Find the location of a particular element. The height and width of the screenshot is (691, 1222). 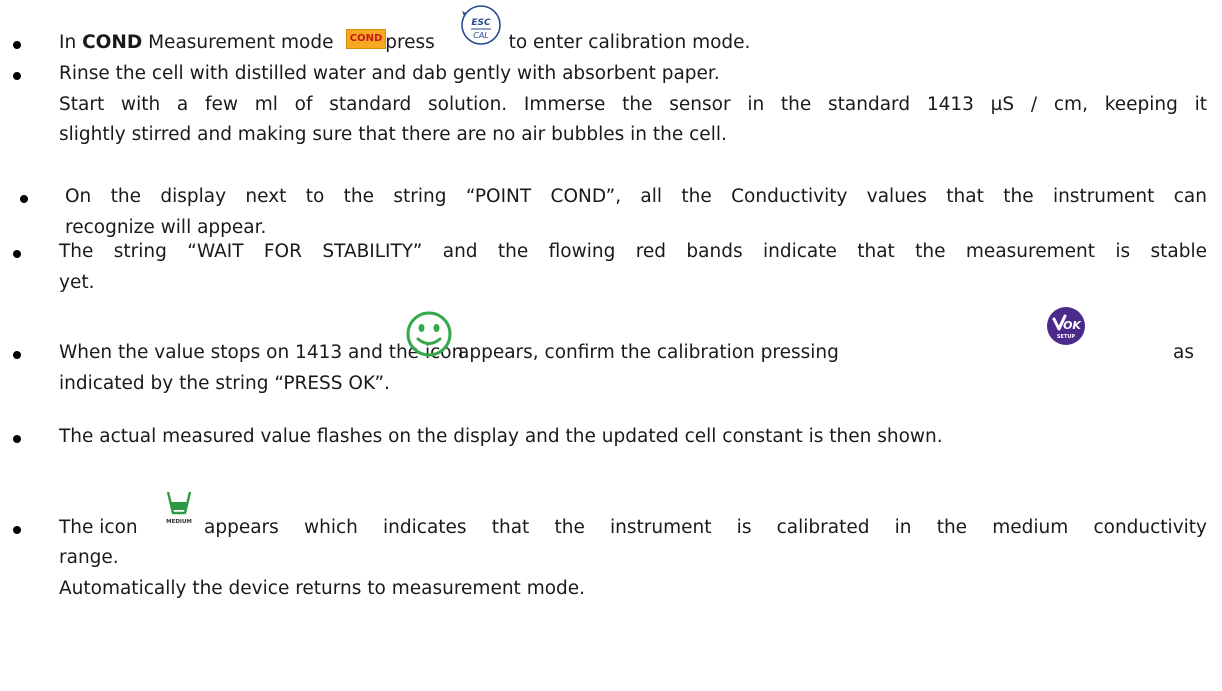

cond-key-label: COND is located at coordinates (366, 38).